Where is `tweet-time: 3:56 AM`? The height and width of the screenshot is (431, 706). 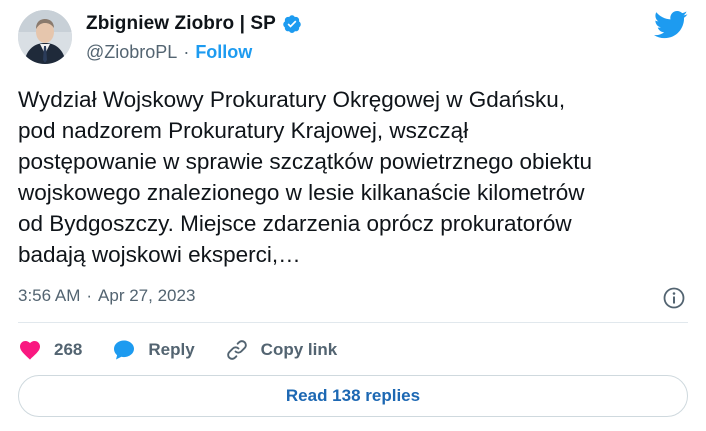
tweet-time: 3:56 AM is located at coordinates (49, 296).